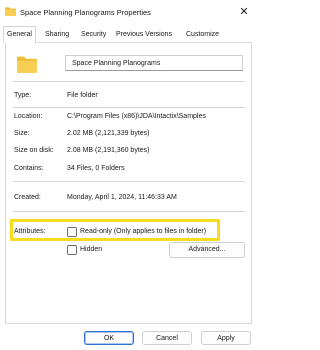 This screenshot has width=320, height=350. I want to click on readonly-checkbox, so click(72, 232).